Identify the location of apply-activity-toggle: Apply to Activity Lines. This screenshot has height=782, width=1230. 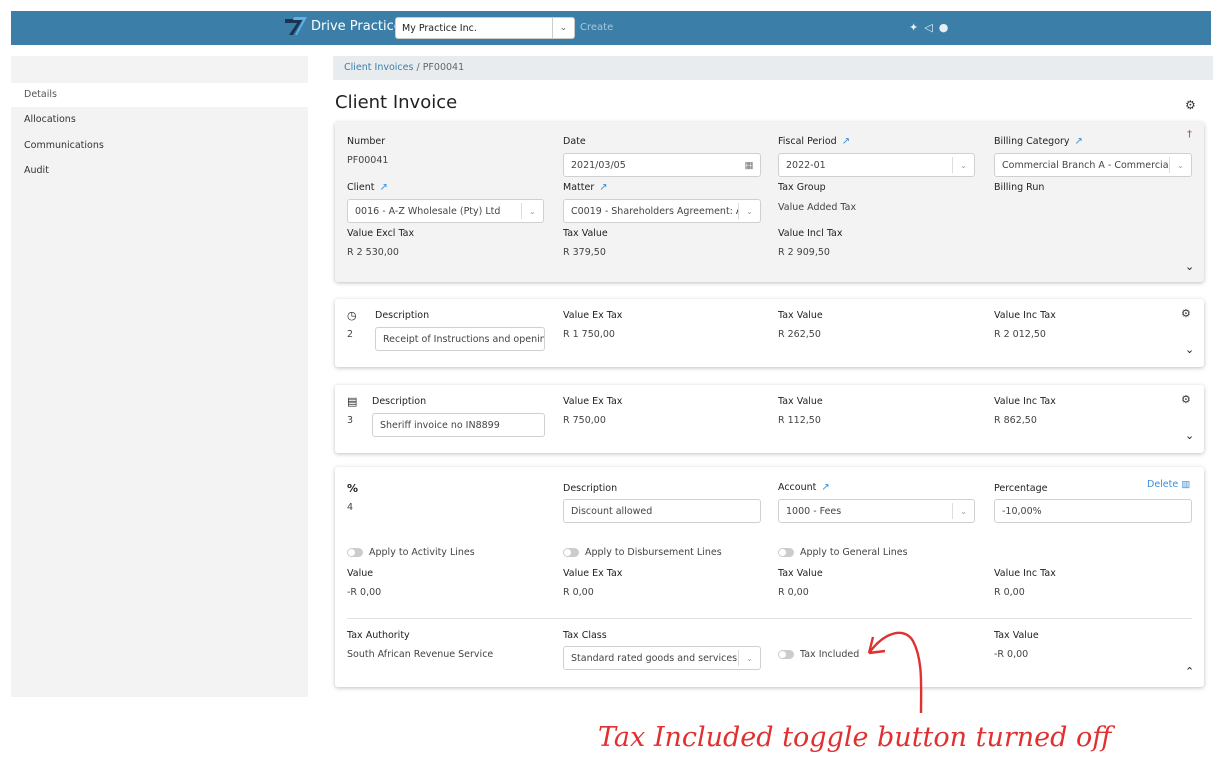
(411, 552).